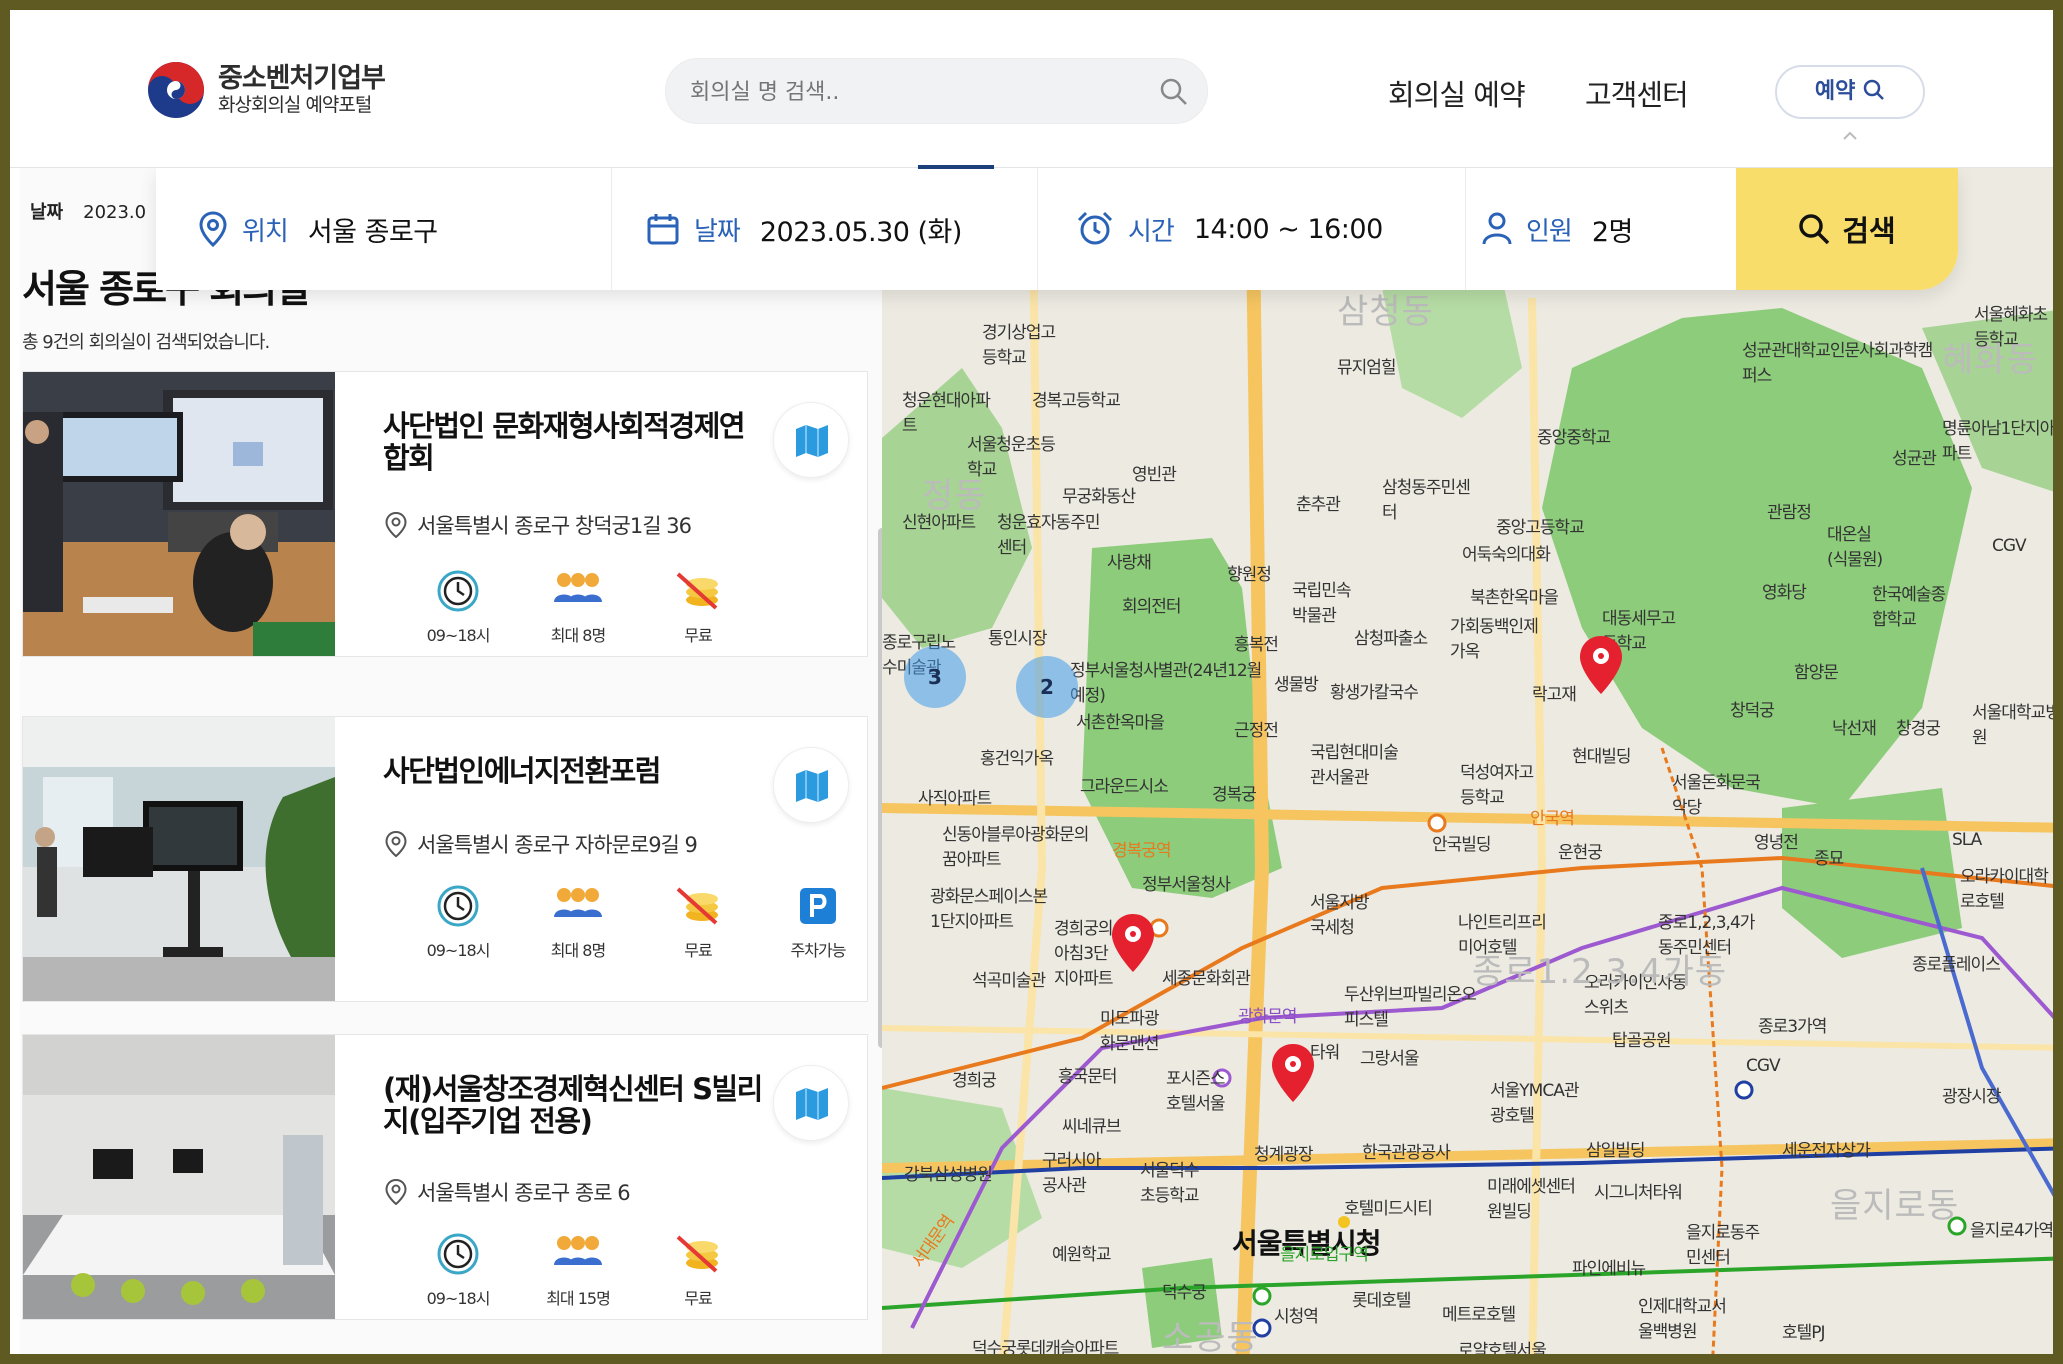  I want to click on fee-text: 무료, so click(698, 635).